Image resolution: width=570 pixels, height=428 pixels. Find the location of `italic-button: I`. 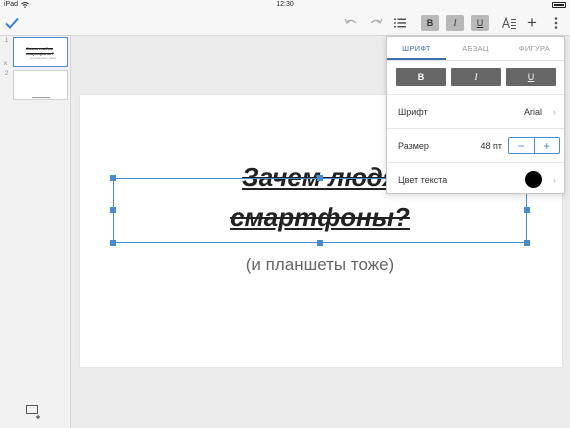

italic-button: I is located at coordinates (455, 23).